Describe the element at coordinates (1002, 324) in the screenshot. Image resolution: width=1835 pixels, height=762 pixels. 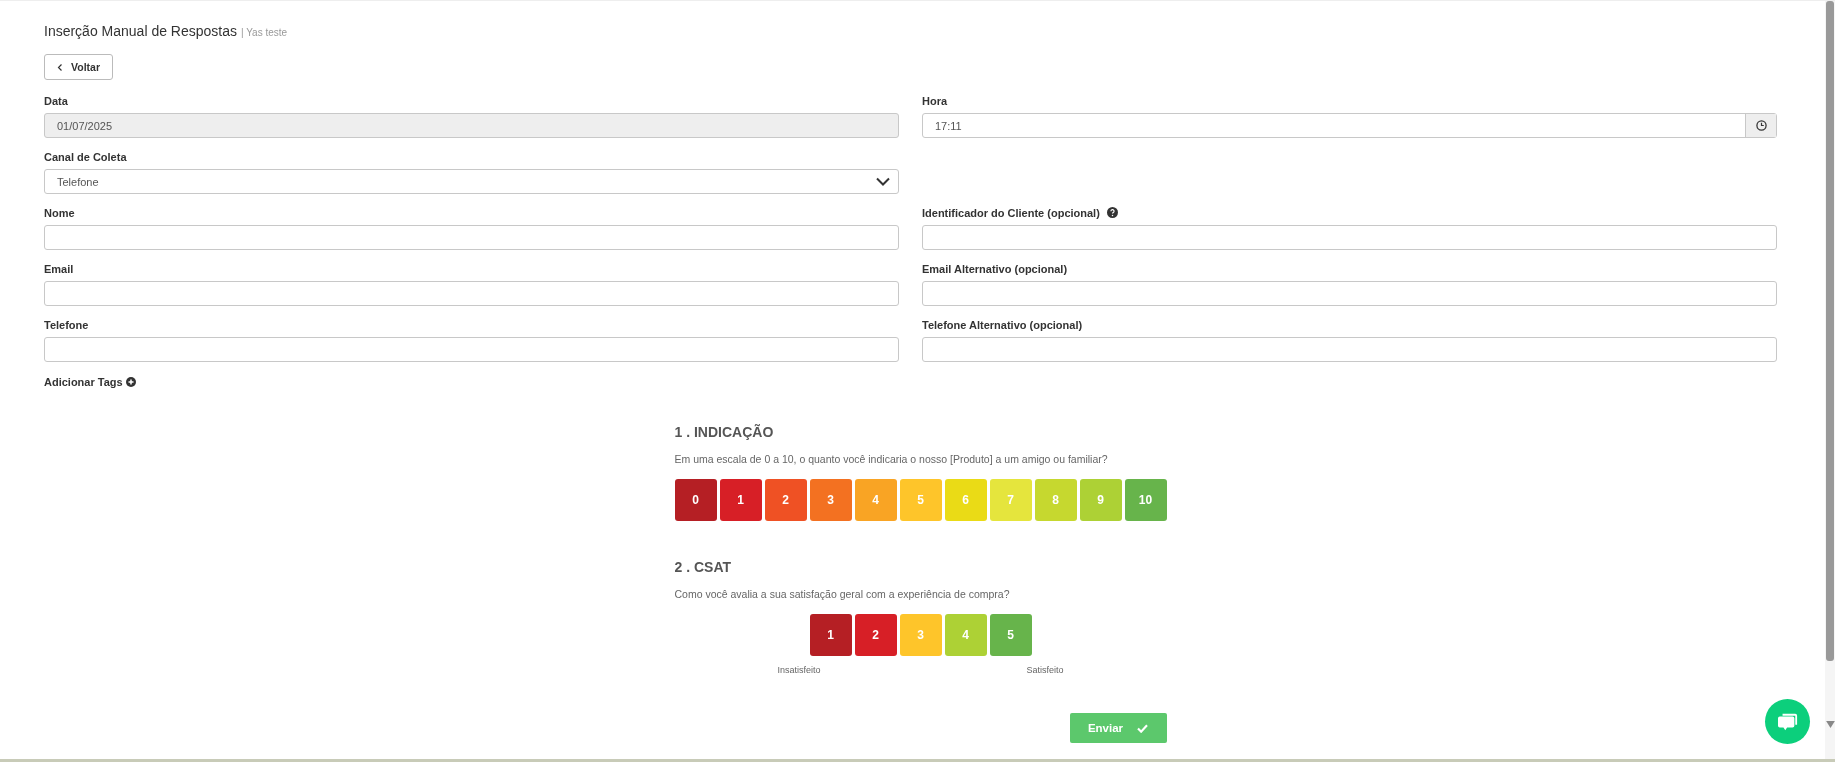
I see `field-label: Telefone Alternativo (opcional)` at that location.